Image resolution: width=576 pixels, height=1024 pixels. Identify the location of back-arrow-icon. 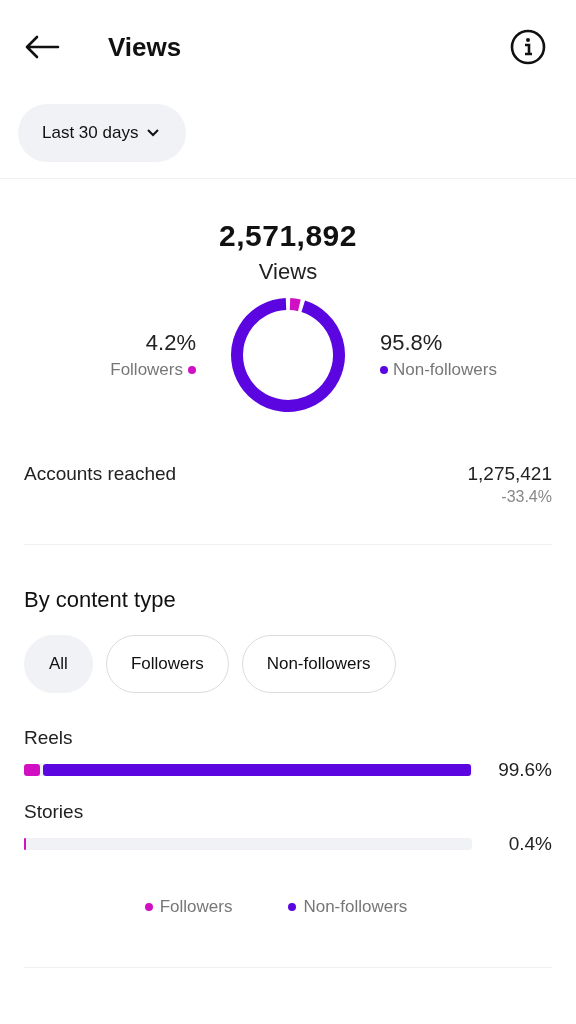
(42, 47).